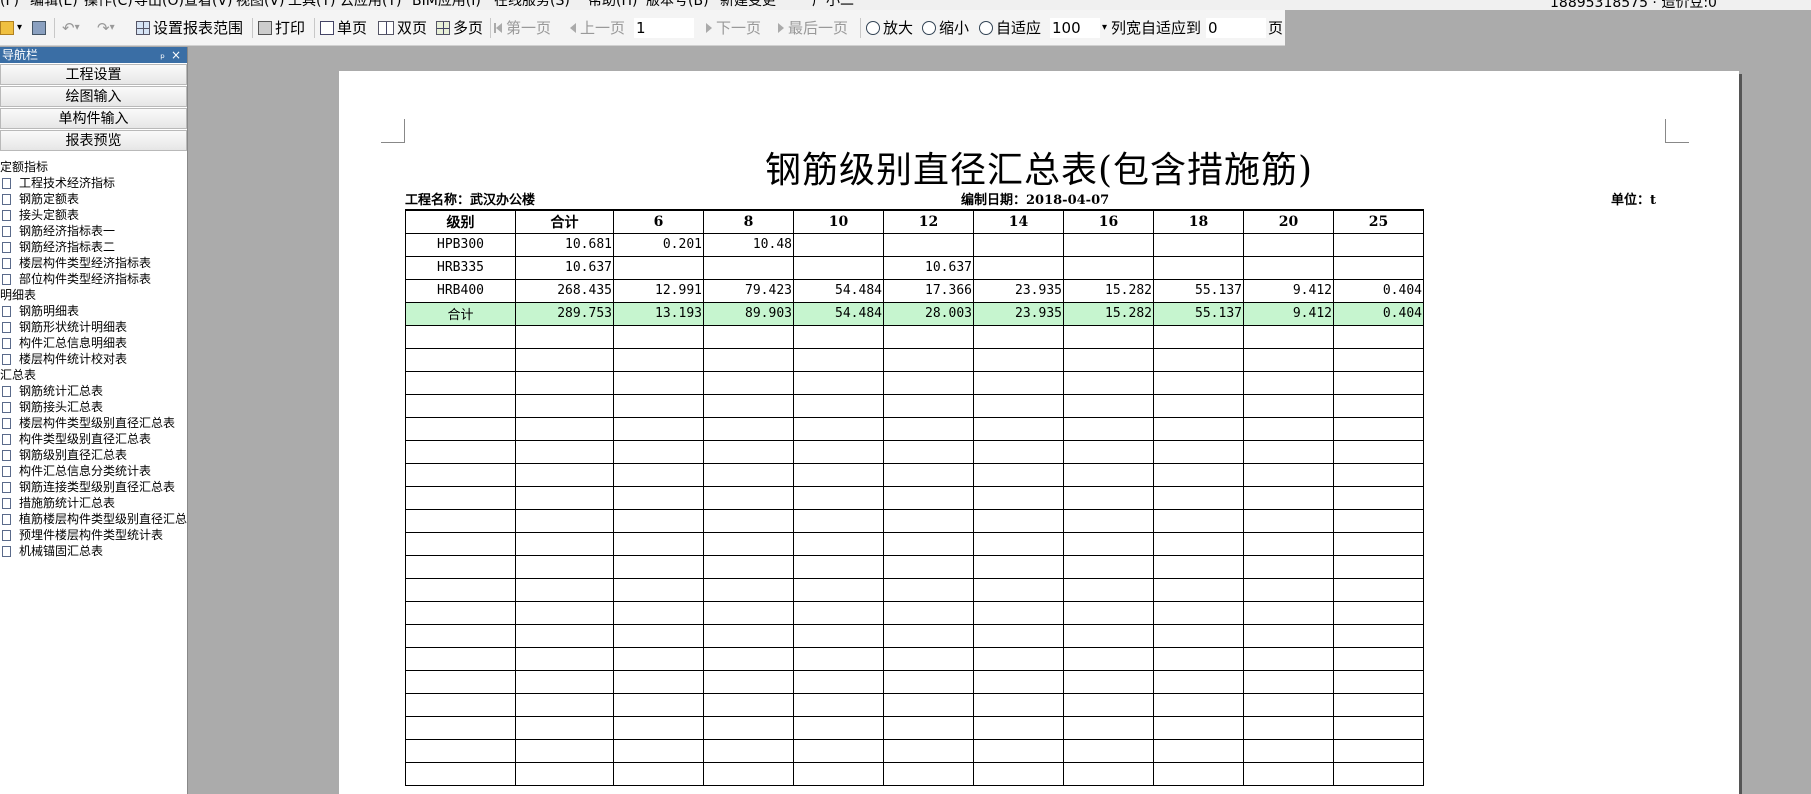 Image resolution: width=1811 pixels, height=794 pixels. What do you see at coordinates (748, 5) in the screenshot?
I see `menu-item: 新建变更` at bounding box center [748, 5].